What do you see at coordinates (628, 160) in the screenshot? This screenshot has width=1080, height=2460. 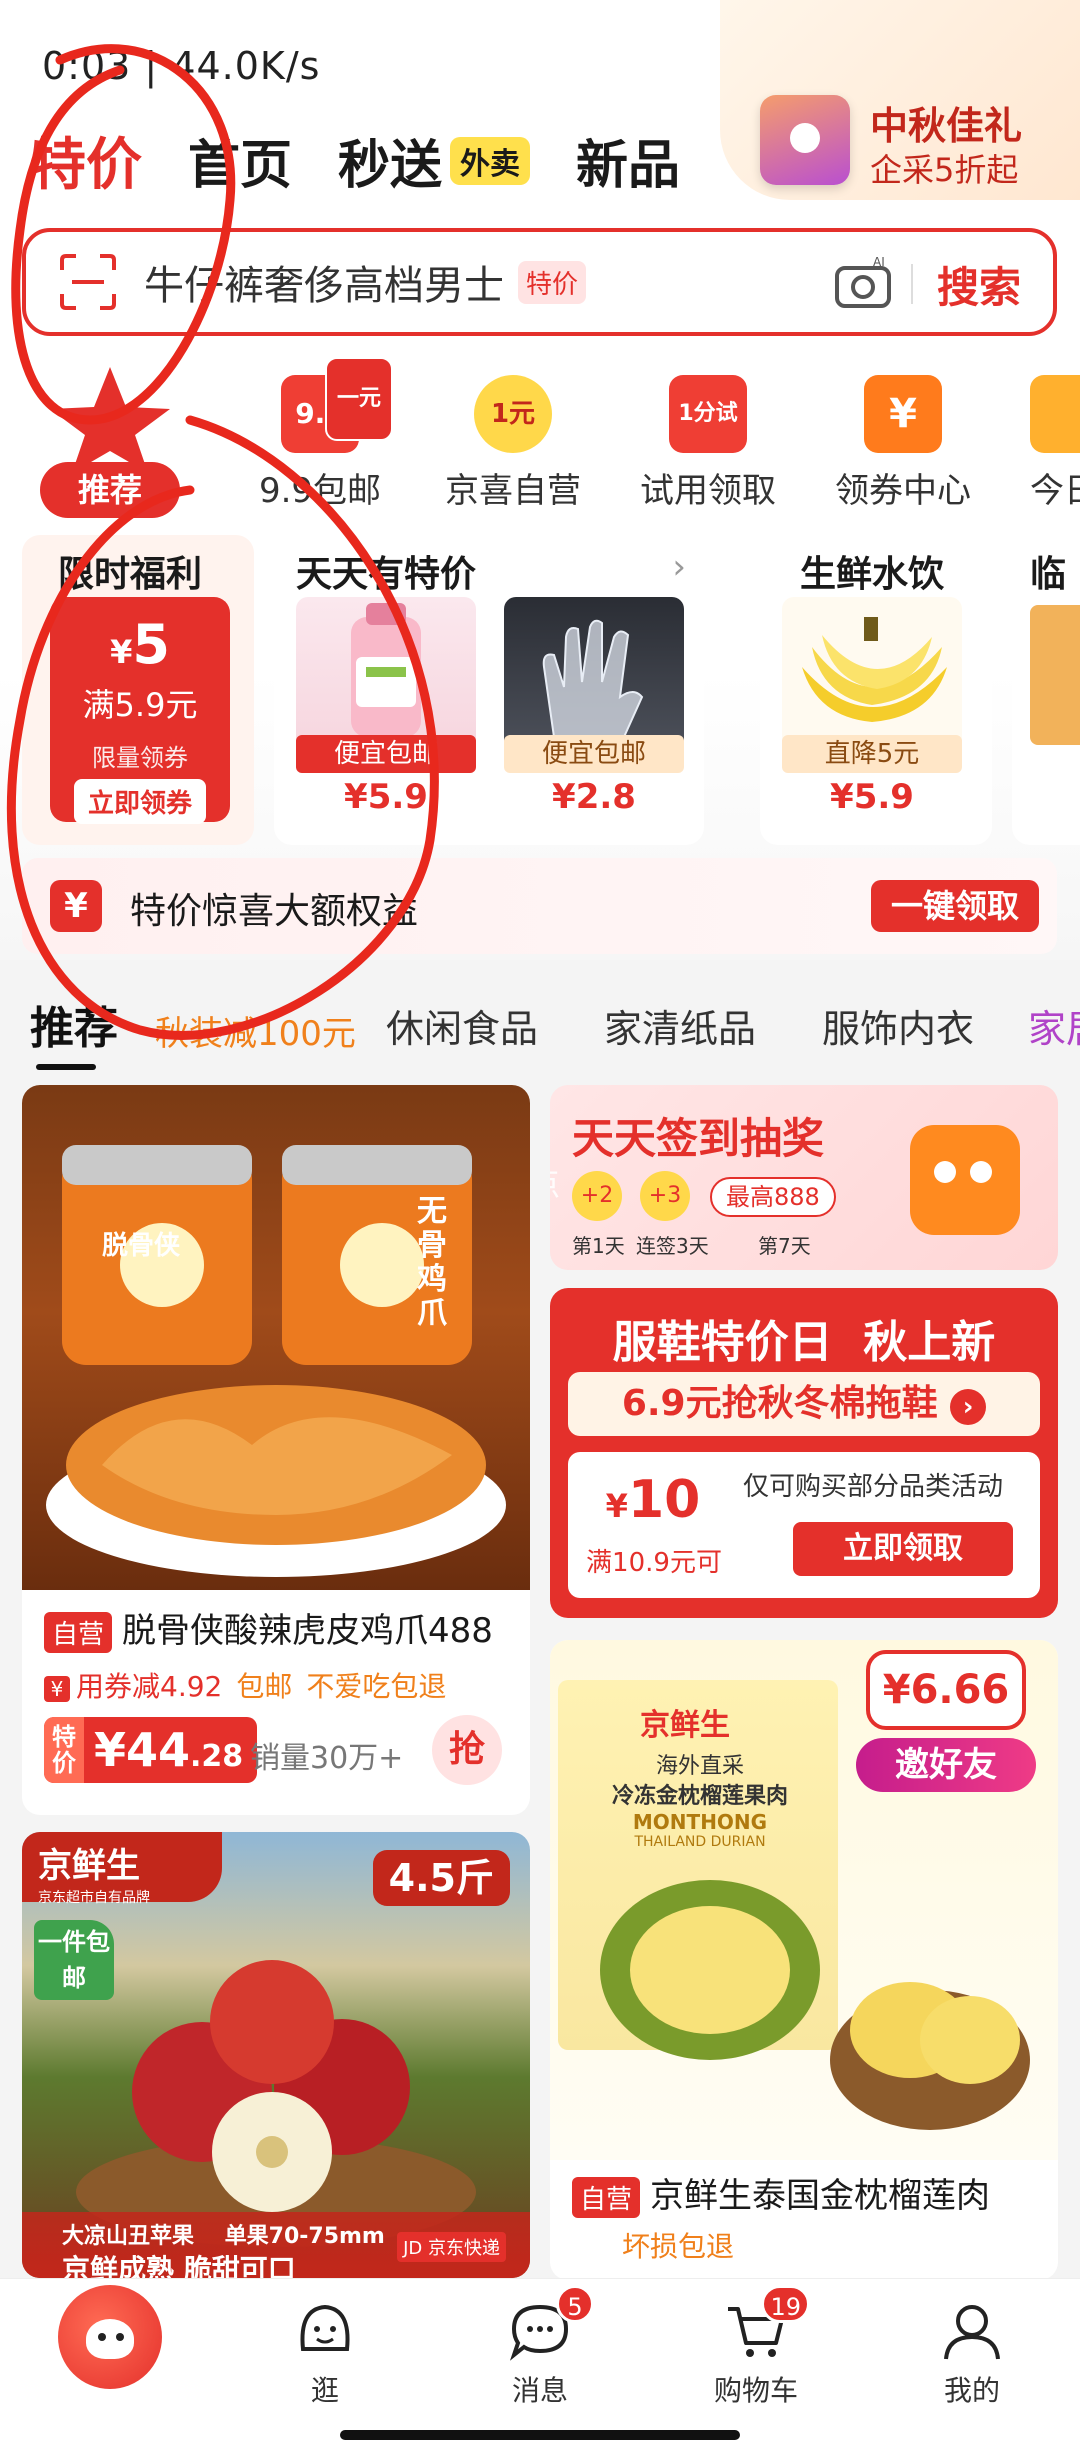 I see `tab-new-products: 新品` at bounding box center [628, 160].